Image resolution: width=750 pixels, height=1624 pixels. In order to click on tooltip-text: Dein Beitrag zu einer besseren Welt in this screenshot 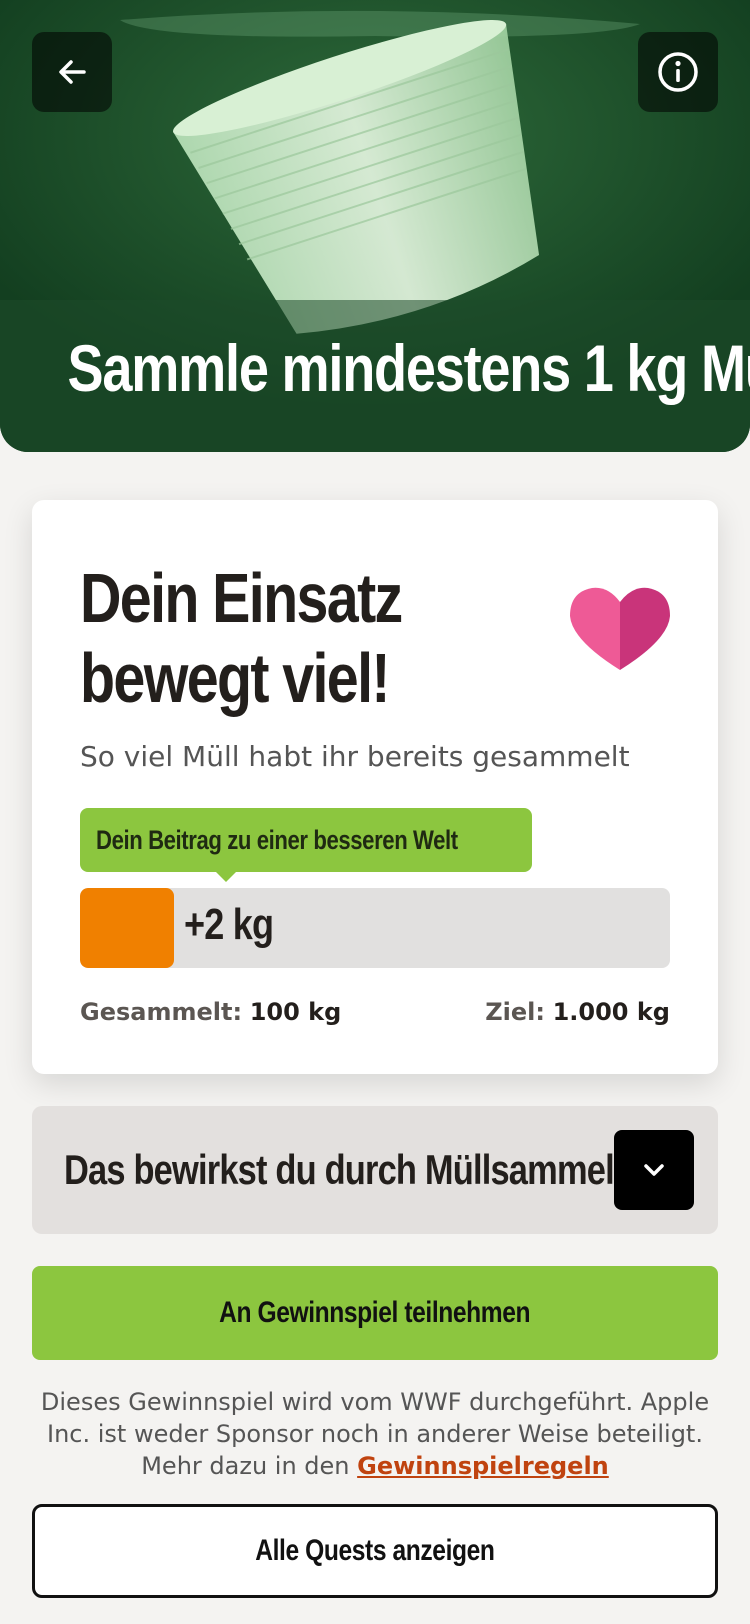, I will do `click(277, 839)`.